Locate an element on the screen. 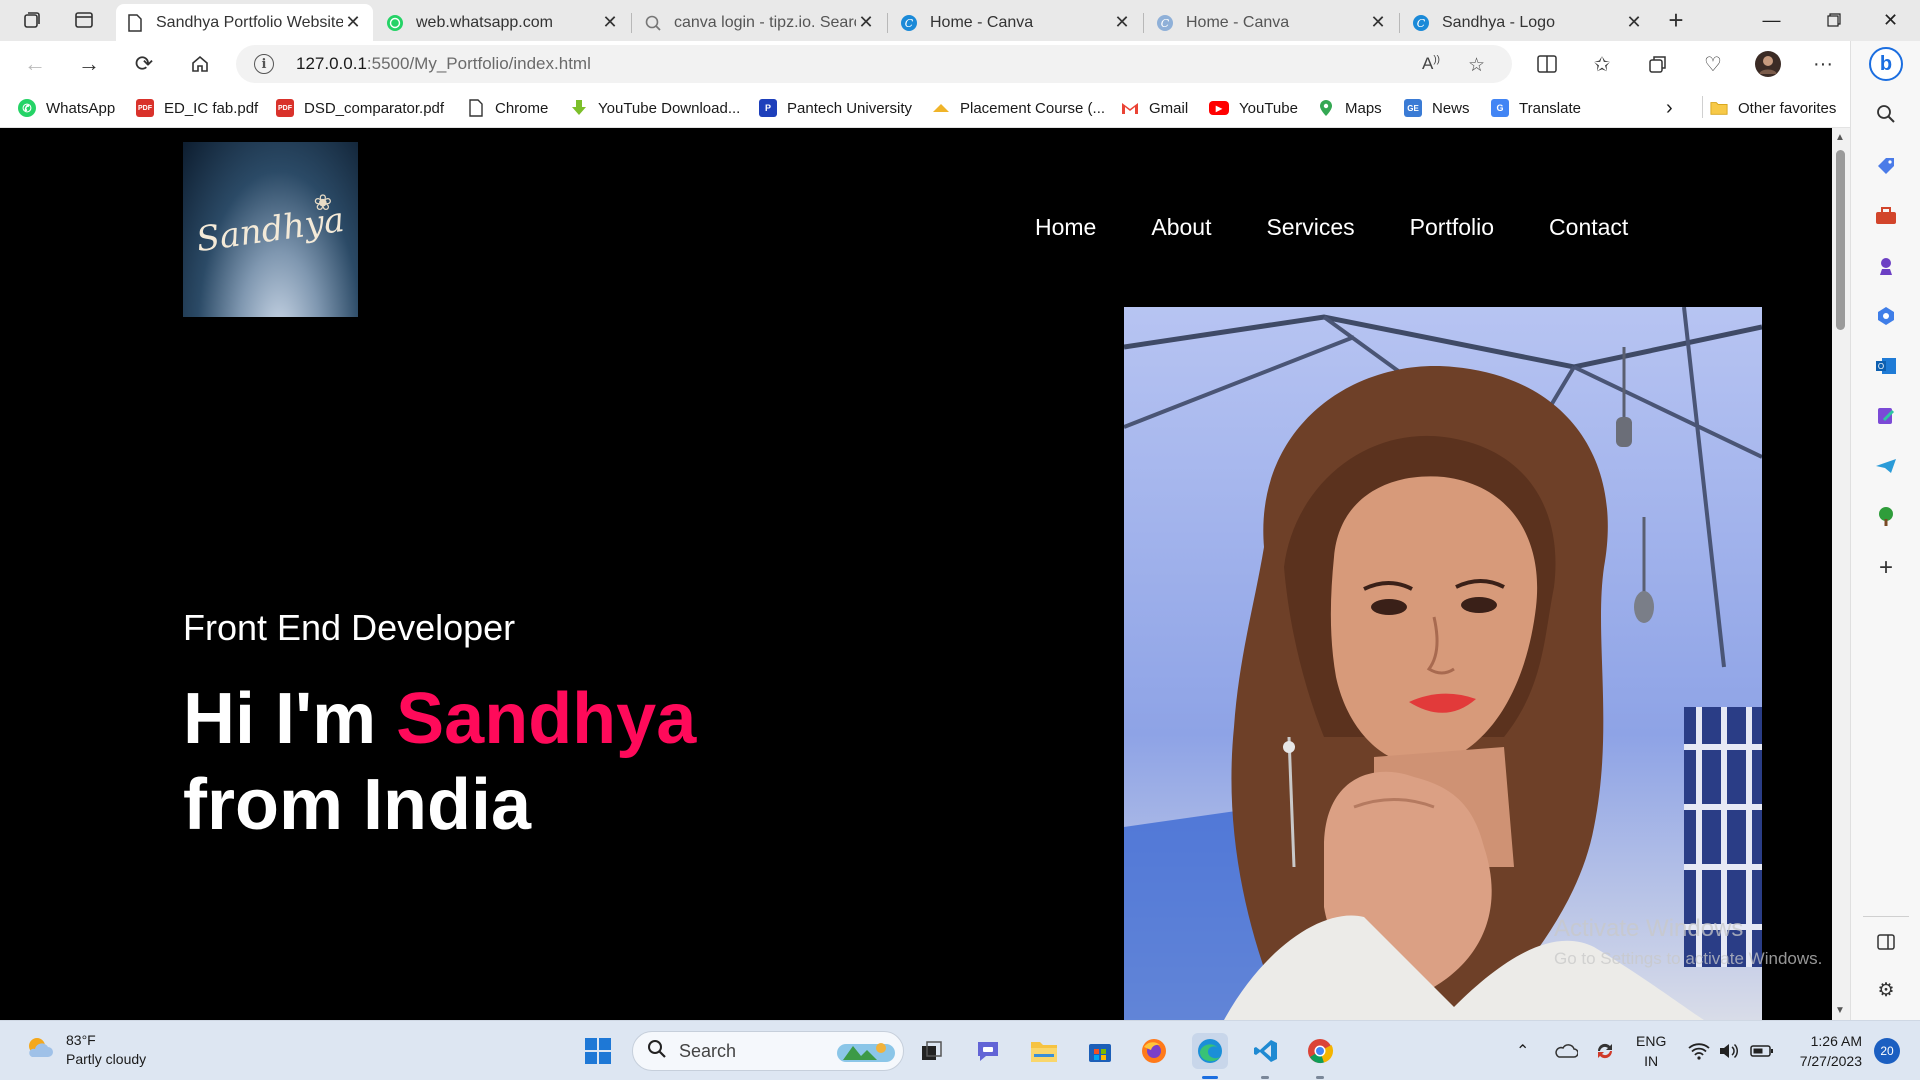  vscode-icon is located at coordinates (1266, 1051).